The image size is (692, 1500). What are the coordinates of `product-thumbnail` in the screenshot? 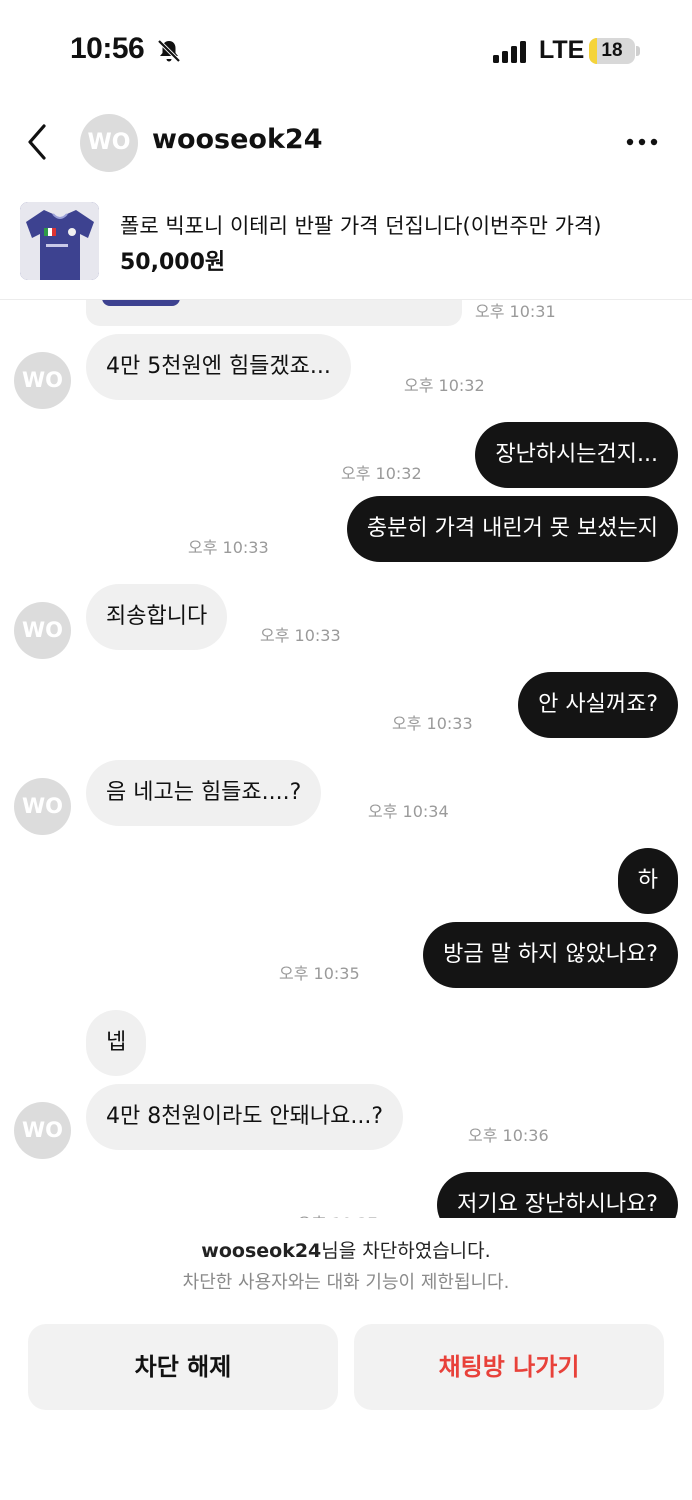 It's located at (59, 241).